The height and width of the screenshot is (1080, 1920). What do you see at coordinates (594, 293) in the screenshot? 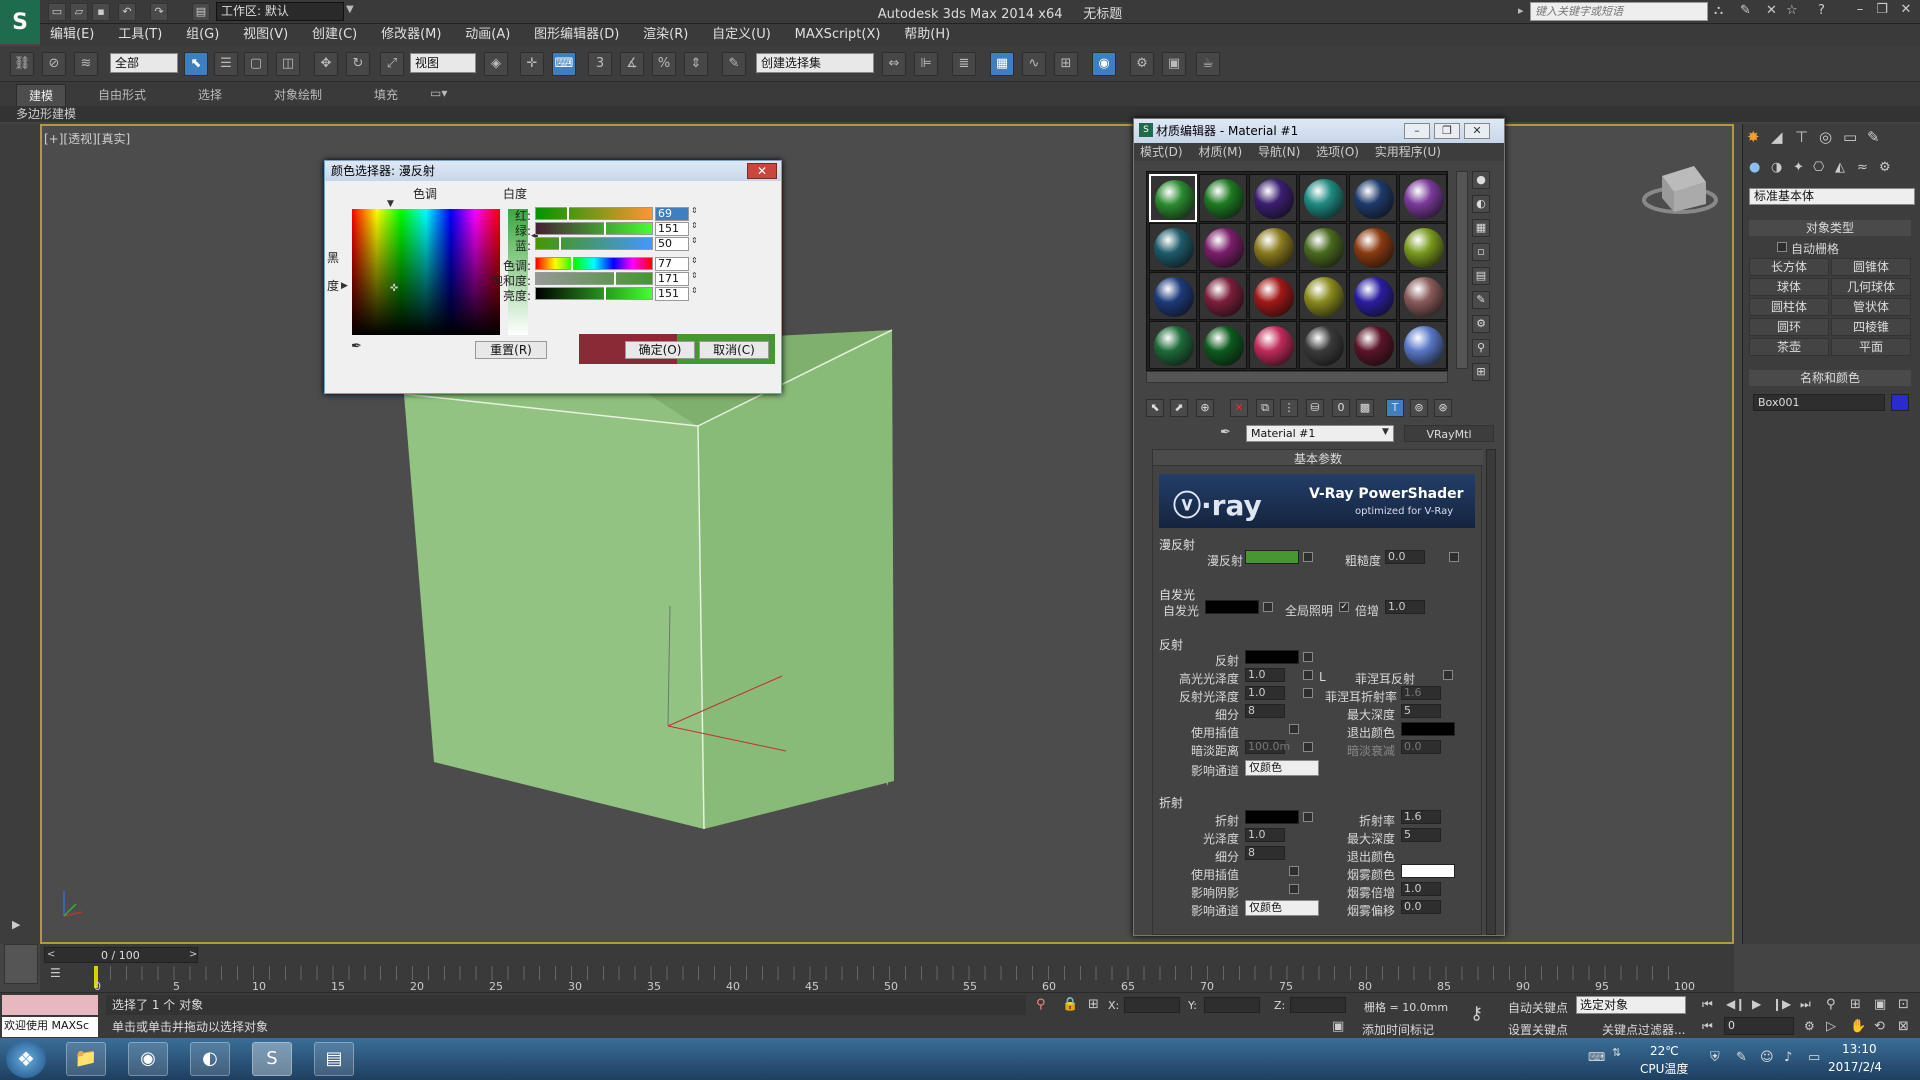
I see `value-slider` at bounding box center [594, 293].